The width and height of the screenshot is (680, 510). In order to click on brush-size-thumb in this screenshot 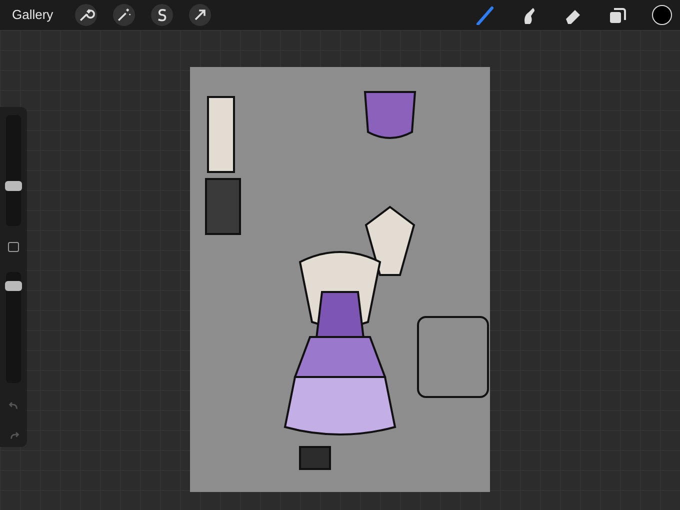, I will do `click(13, 186)`.